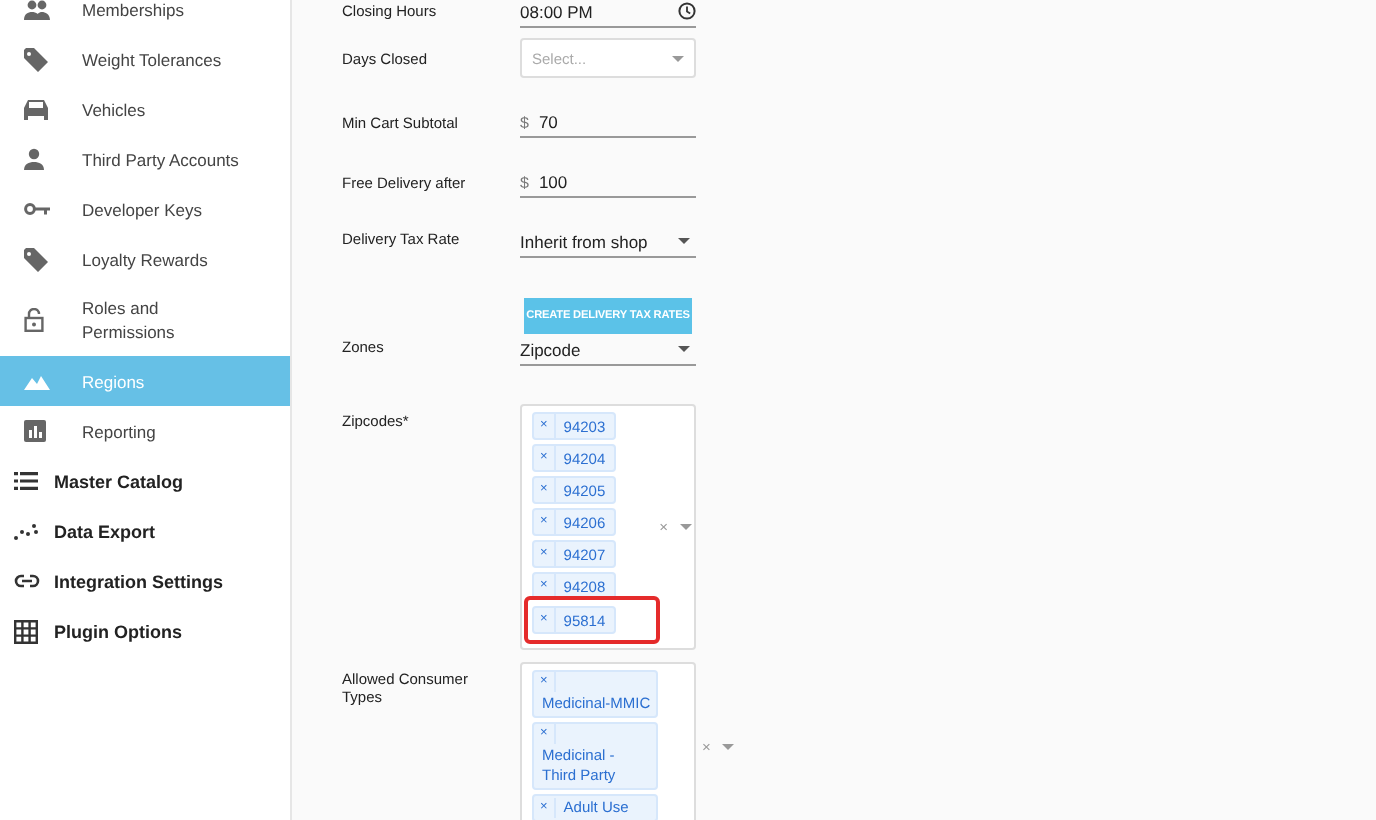  I want to click on mountain-icon, so click(37, 381).